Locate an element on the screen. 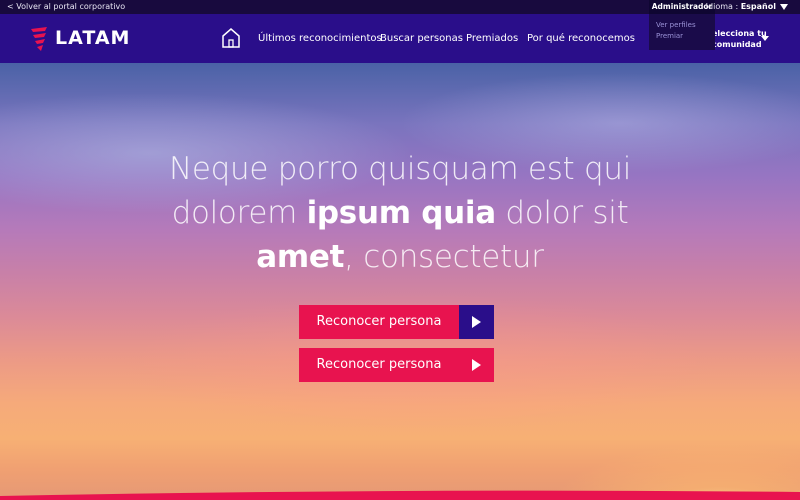 This screenshot has height=500, width=800. community-label-line2: comunidad is located at coordinates (737, 44).